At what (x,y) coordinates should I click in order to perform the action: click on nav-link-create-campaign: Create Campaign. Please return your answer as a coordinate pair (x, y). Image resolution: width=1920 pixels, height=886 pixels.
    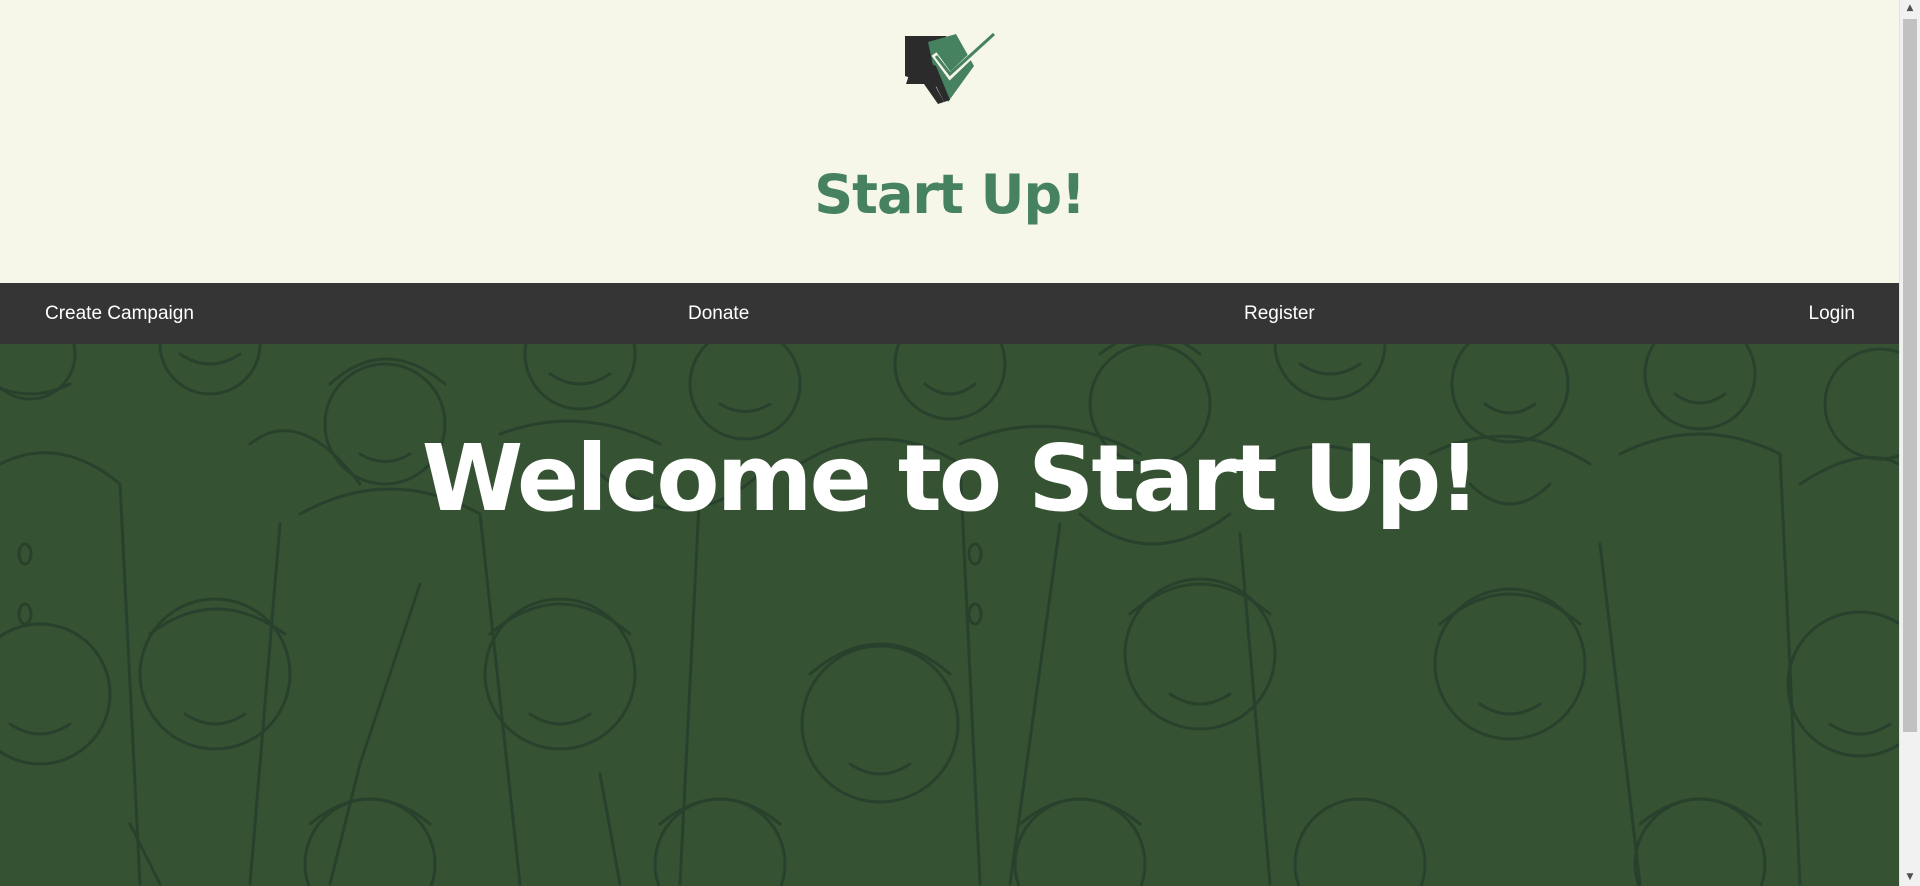
    Looking at the image, I should click on (119, 313).